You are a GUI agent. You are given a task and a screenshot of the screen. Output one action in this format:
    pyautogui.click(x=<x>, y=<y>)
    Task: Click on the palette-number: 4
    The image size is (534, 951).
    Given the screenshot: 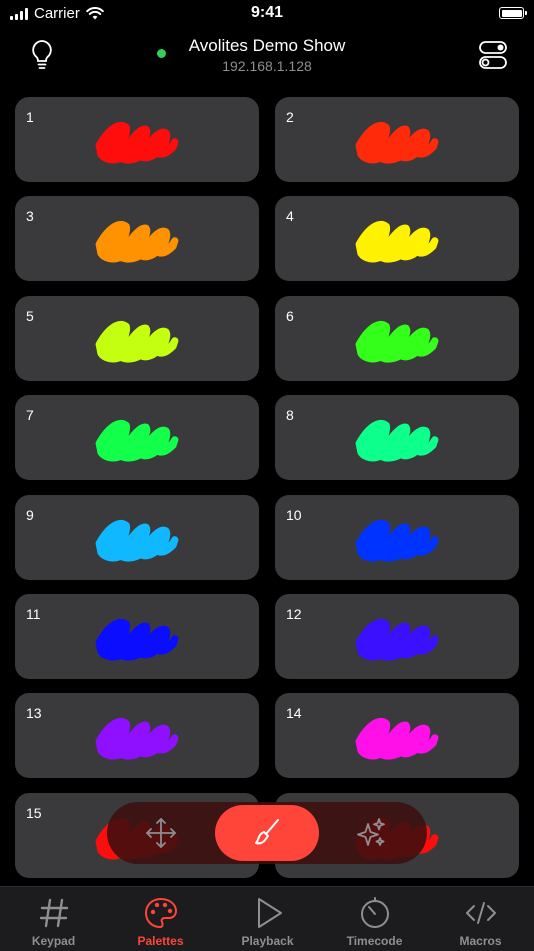 What is the action you would take?
    pyautogui.click(x=290, y=216)
    